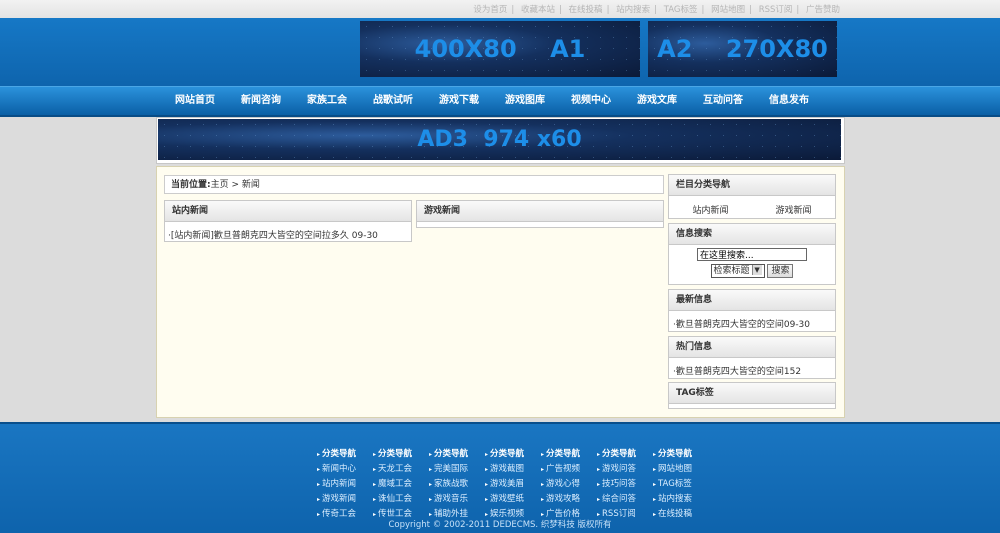  I want to click on search-box: 信息搜索 检索标题▼ 搜索, so click(752, 254).